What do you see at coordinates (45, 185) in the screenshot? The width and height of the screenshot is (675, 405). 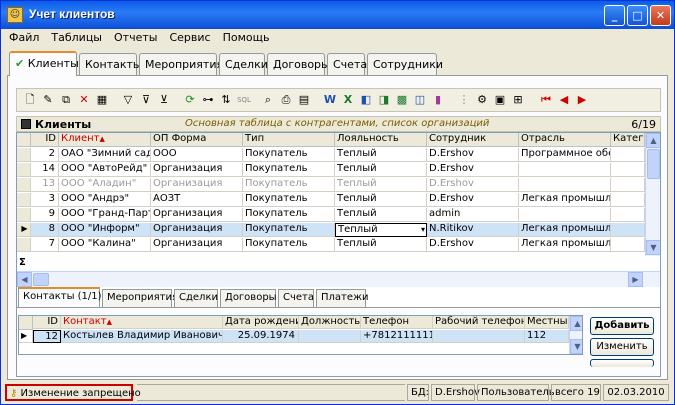 I see `row-id: 13` at bounding box center [45, 185].